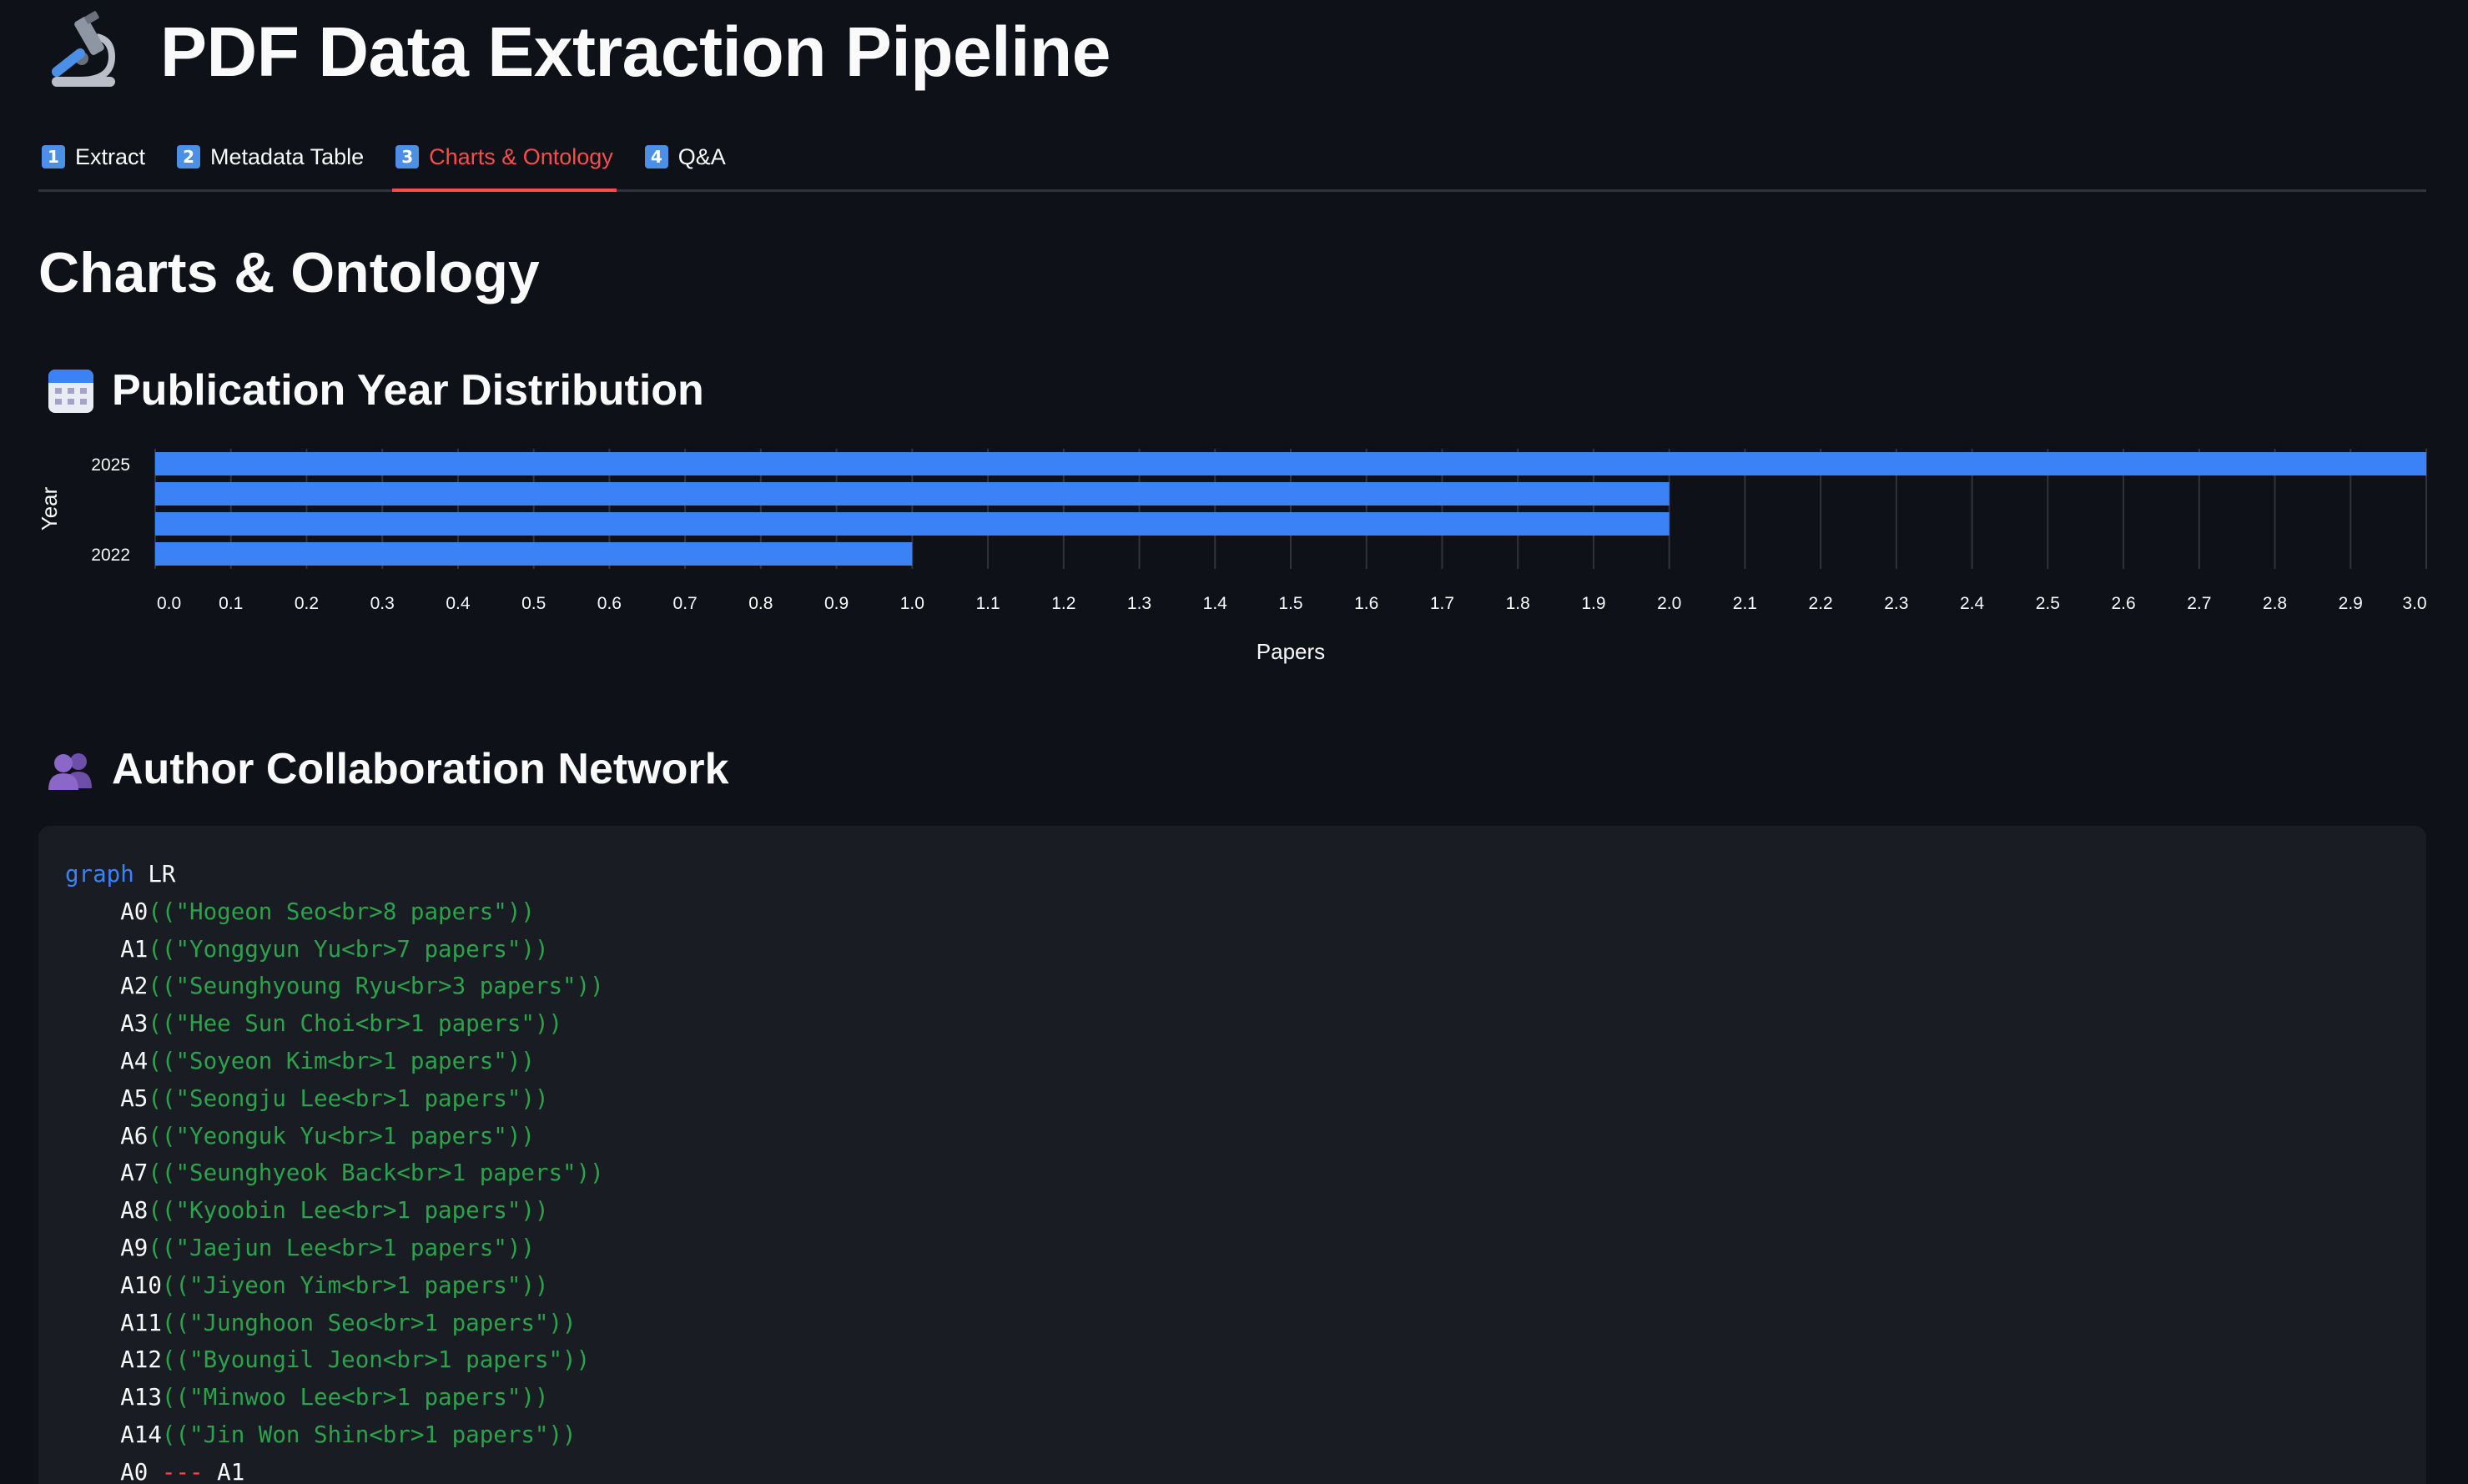 Image resolution: width=2468 pixels, height=1484 pixels. I want to click on x-tick-label: 1.1, so click(987, 604).